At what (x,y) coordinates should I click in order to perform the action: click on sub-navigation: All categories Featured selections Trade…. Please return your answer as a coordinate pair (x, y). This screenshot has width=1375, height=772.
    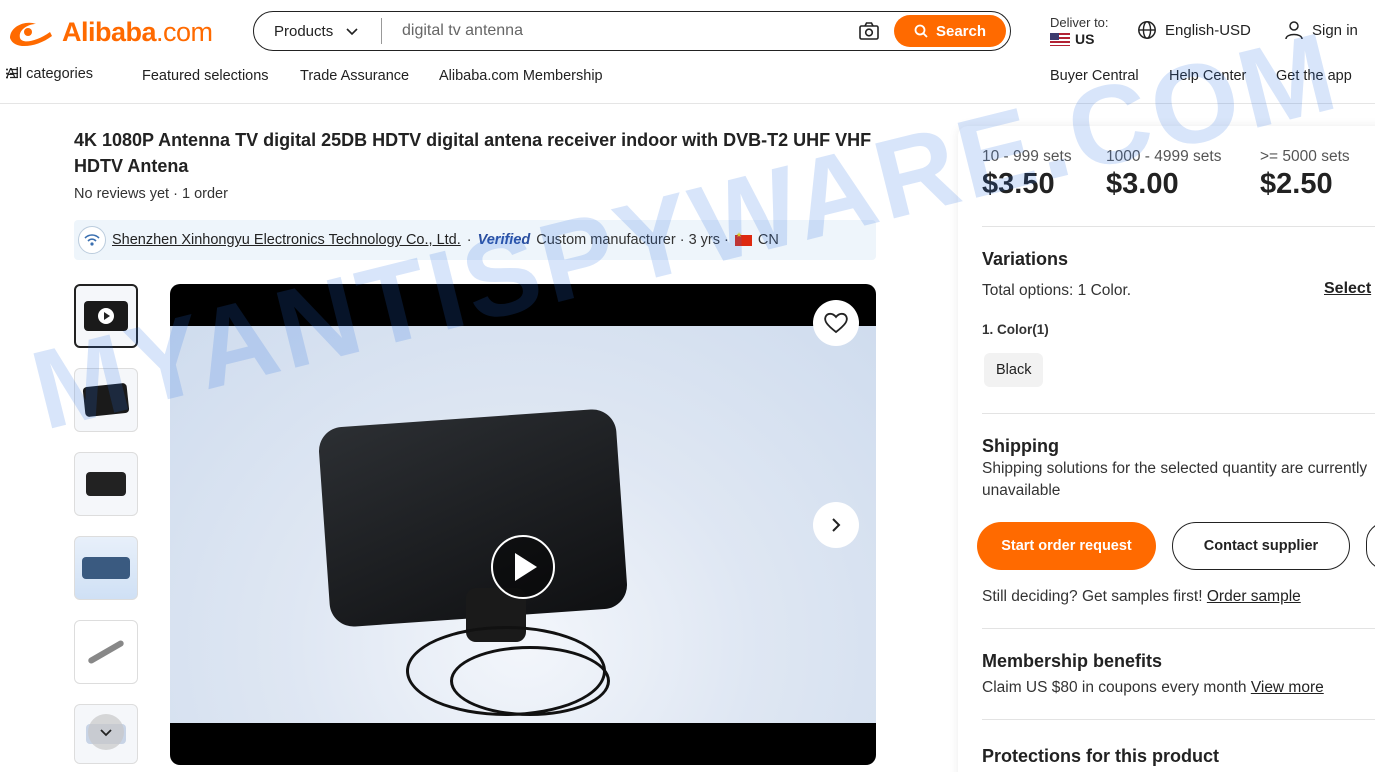
    Looking at the image, I should click on (687, 77).